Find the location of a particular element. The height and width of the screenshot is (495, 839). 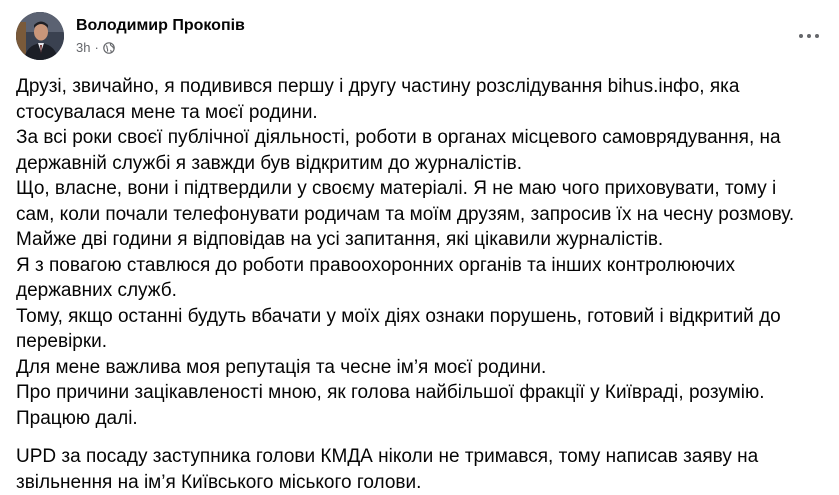

avatar is located at coordinates (40, 36).